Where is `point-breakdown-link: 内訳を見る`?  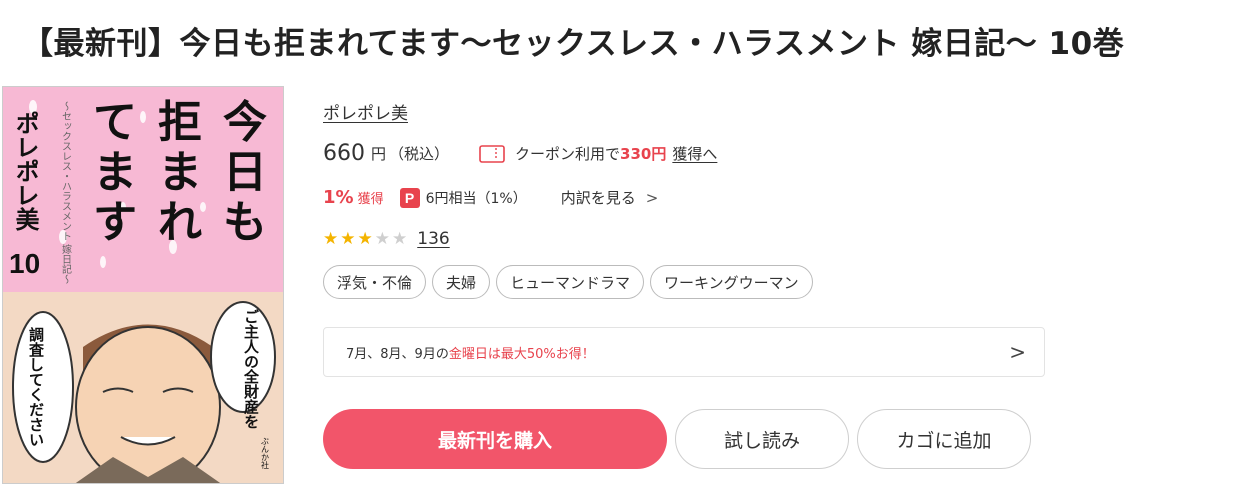
point-breakdown-link: 内訳を見る is located at coordinates (598, 197).